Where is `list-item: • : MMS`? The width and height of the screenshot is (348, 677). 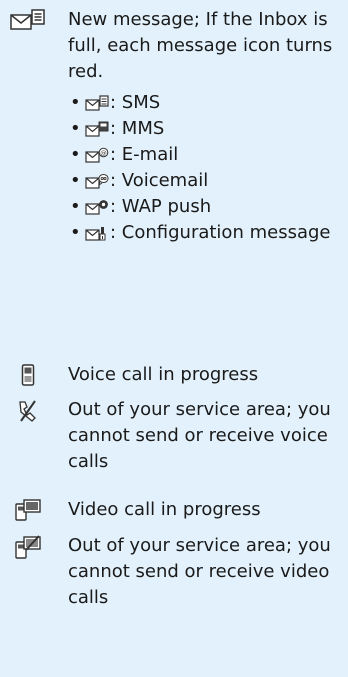 list-item: • : MMS is located at coordinates (117, 128).